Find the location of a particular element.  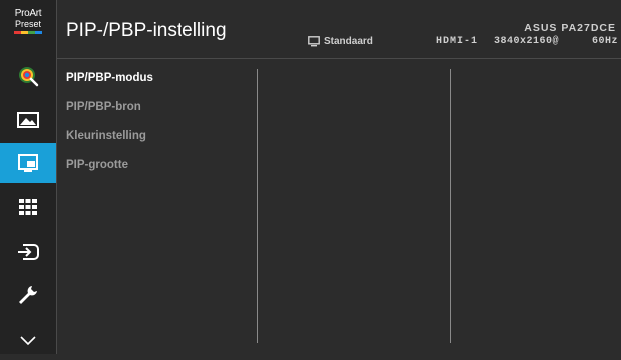

menu-item-pip-pbp-mode: PIP/PBP-modus is located at coordinates (161, 78).